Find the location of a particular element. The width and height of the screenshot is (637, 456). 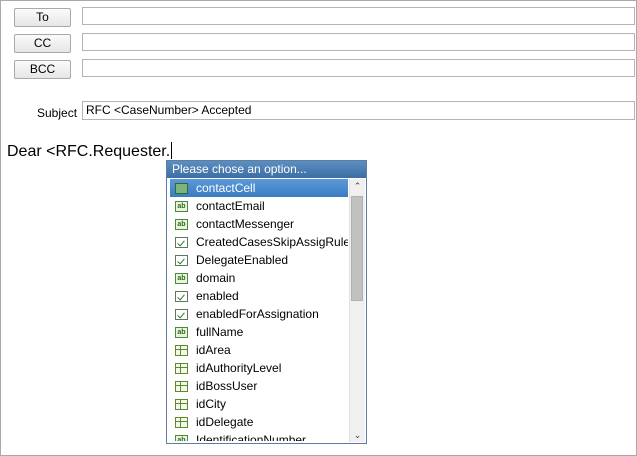

option-label: enabledForAssignation is located at coordinates (257, 314).